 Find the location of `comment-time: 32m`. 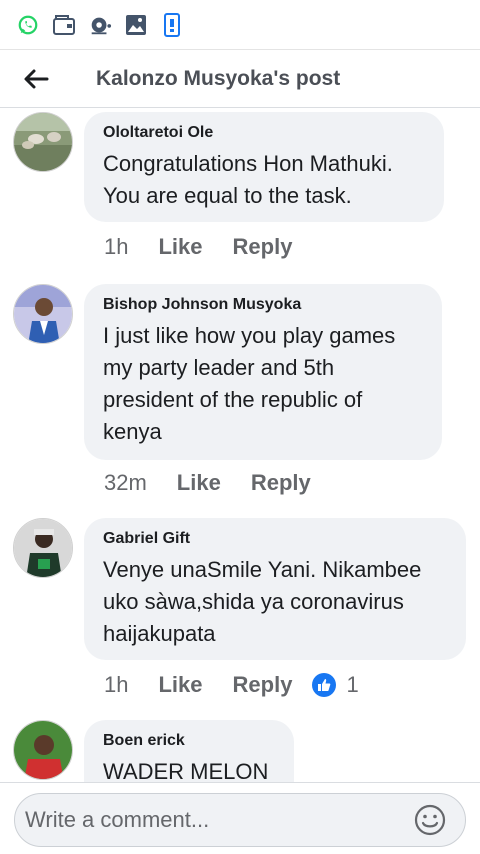

comment-time: 32m is located at coordinates (125, 482).